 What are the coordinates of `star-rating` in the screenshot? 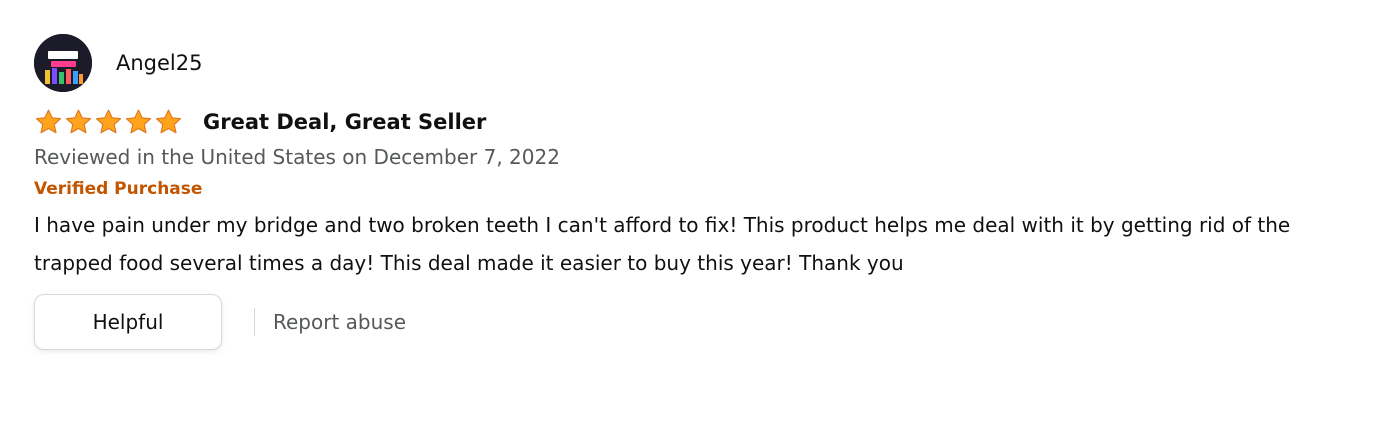 It's located at (108, 122).